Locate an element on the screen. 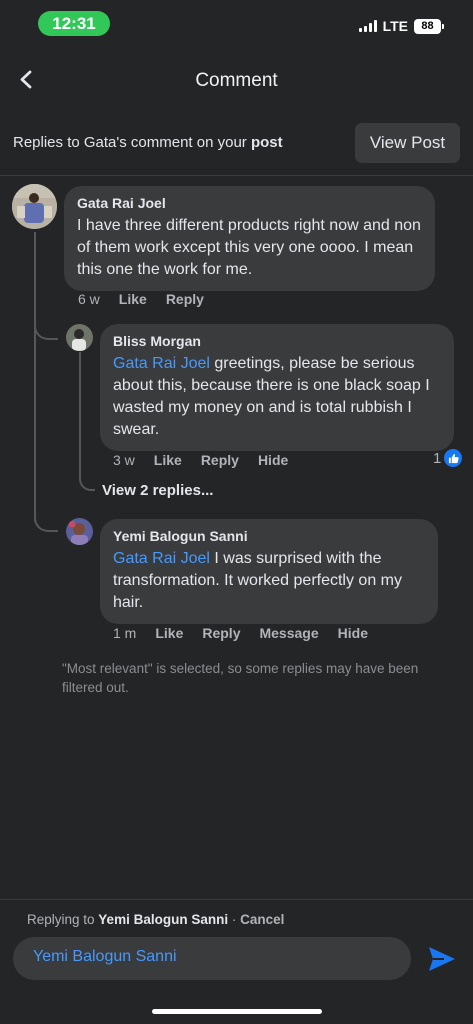 Image resolution: width=473 pixels, height=1024 pixels. message-button: Message is located at coordinates (288, 633).